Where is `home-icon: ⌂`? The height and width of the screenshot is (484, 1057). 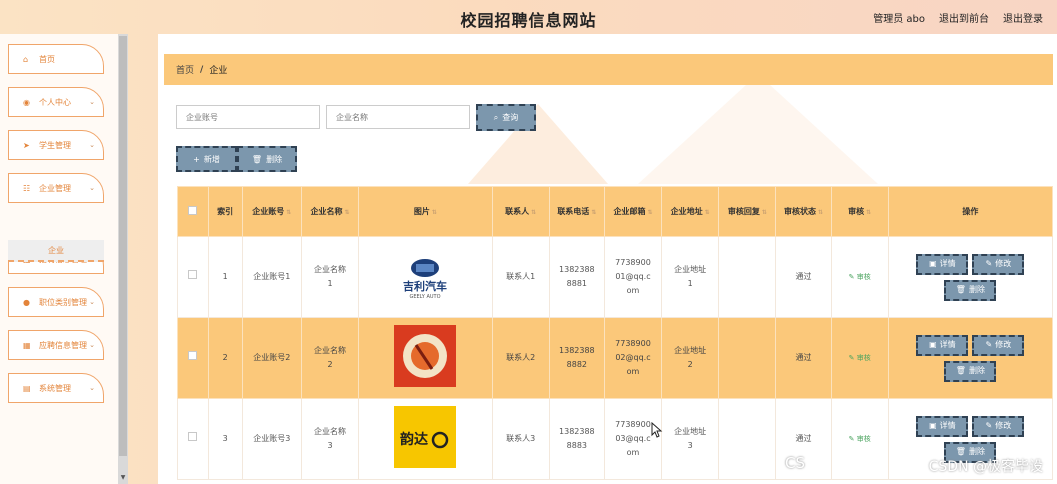 home-icon: ⌂ is located at coordinates (26, 59).